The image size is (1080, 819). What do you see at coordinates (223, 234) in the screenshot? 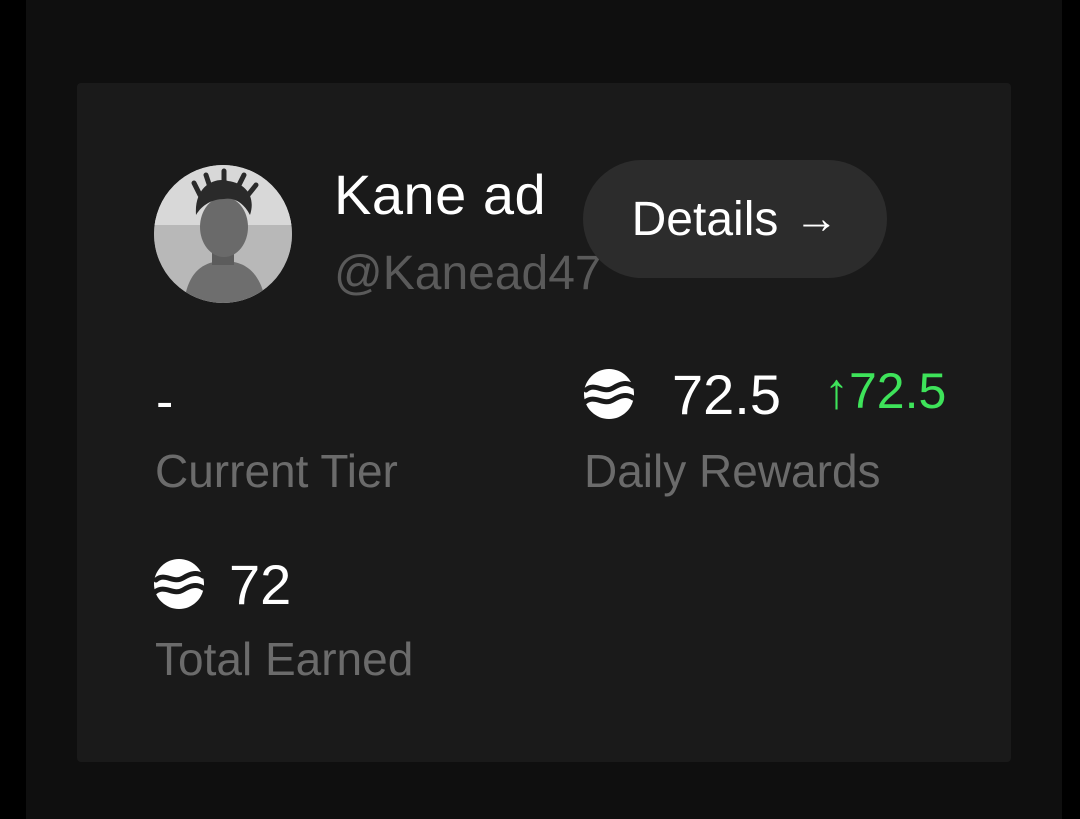
I see `avatar` at bounding box center [223, 234].